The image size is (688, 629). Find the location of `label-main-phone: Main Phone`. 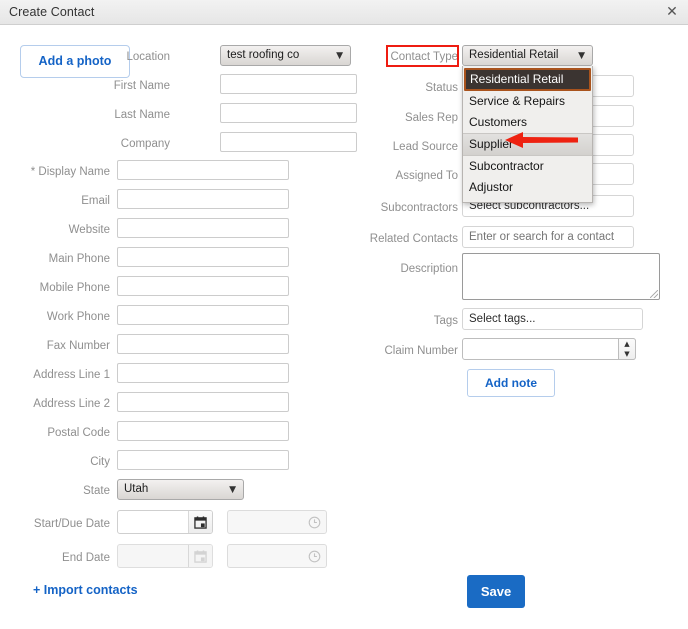

label-main-phone: Main Phone is located at coordinates (79, 259).